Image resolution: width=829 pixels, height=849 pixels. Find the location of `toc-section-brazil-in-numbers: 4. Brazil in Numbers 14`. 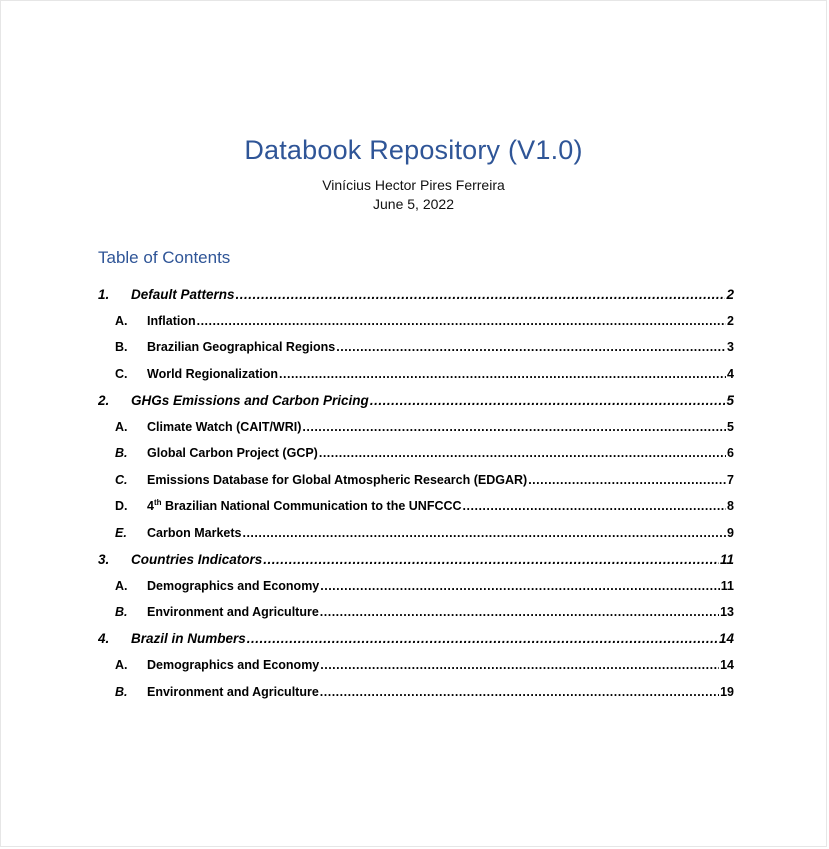

toc-section-brazil-in-numbers: 4. Brazil in Numbers 14 is located at coordinates (416, 639).